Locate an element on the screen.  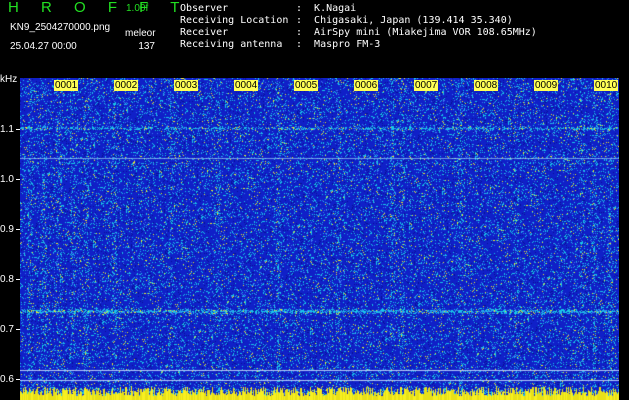
x-tick-label: 0008 is located at coordinates (486, 85).